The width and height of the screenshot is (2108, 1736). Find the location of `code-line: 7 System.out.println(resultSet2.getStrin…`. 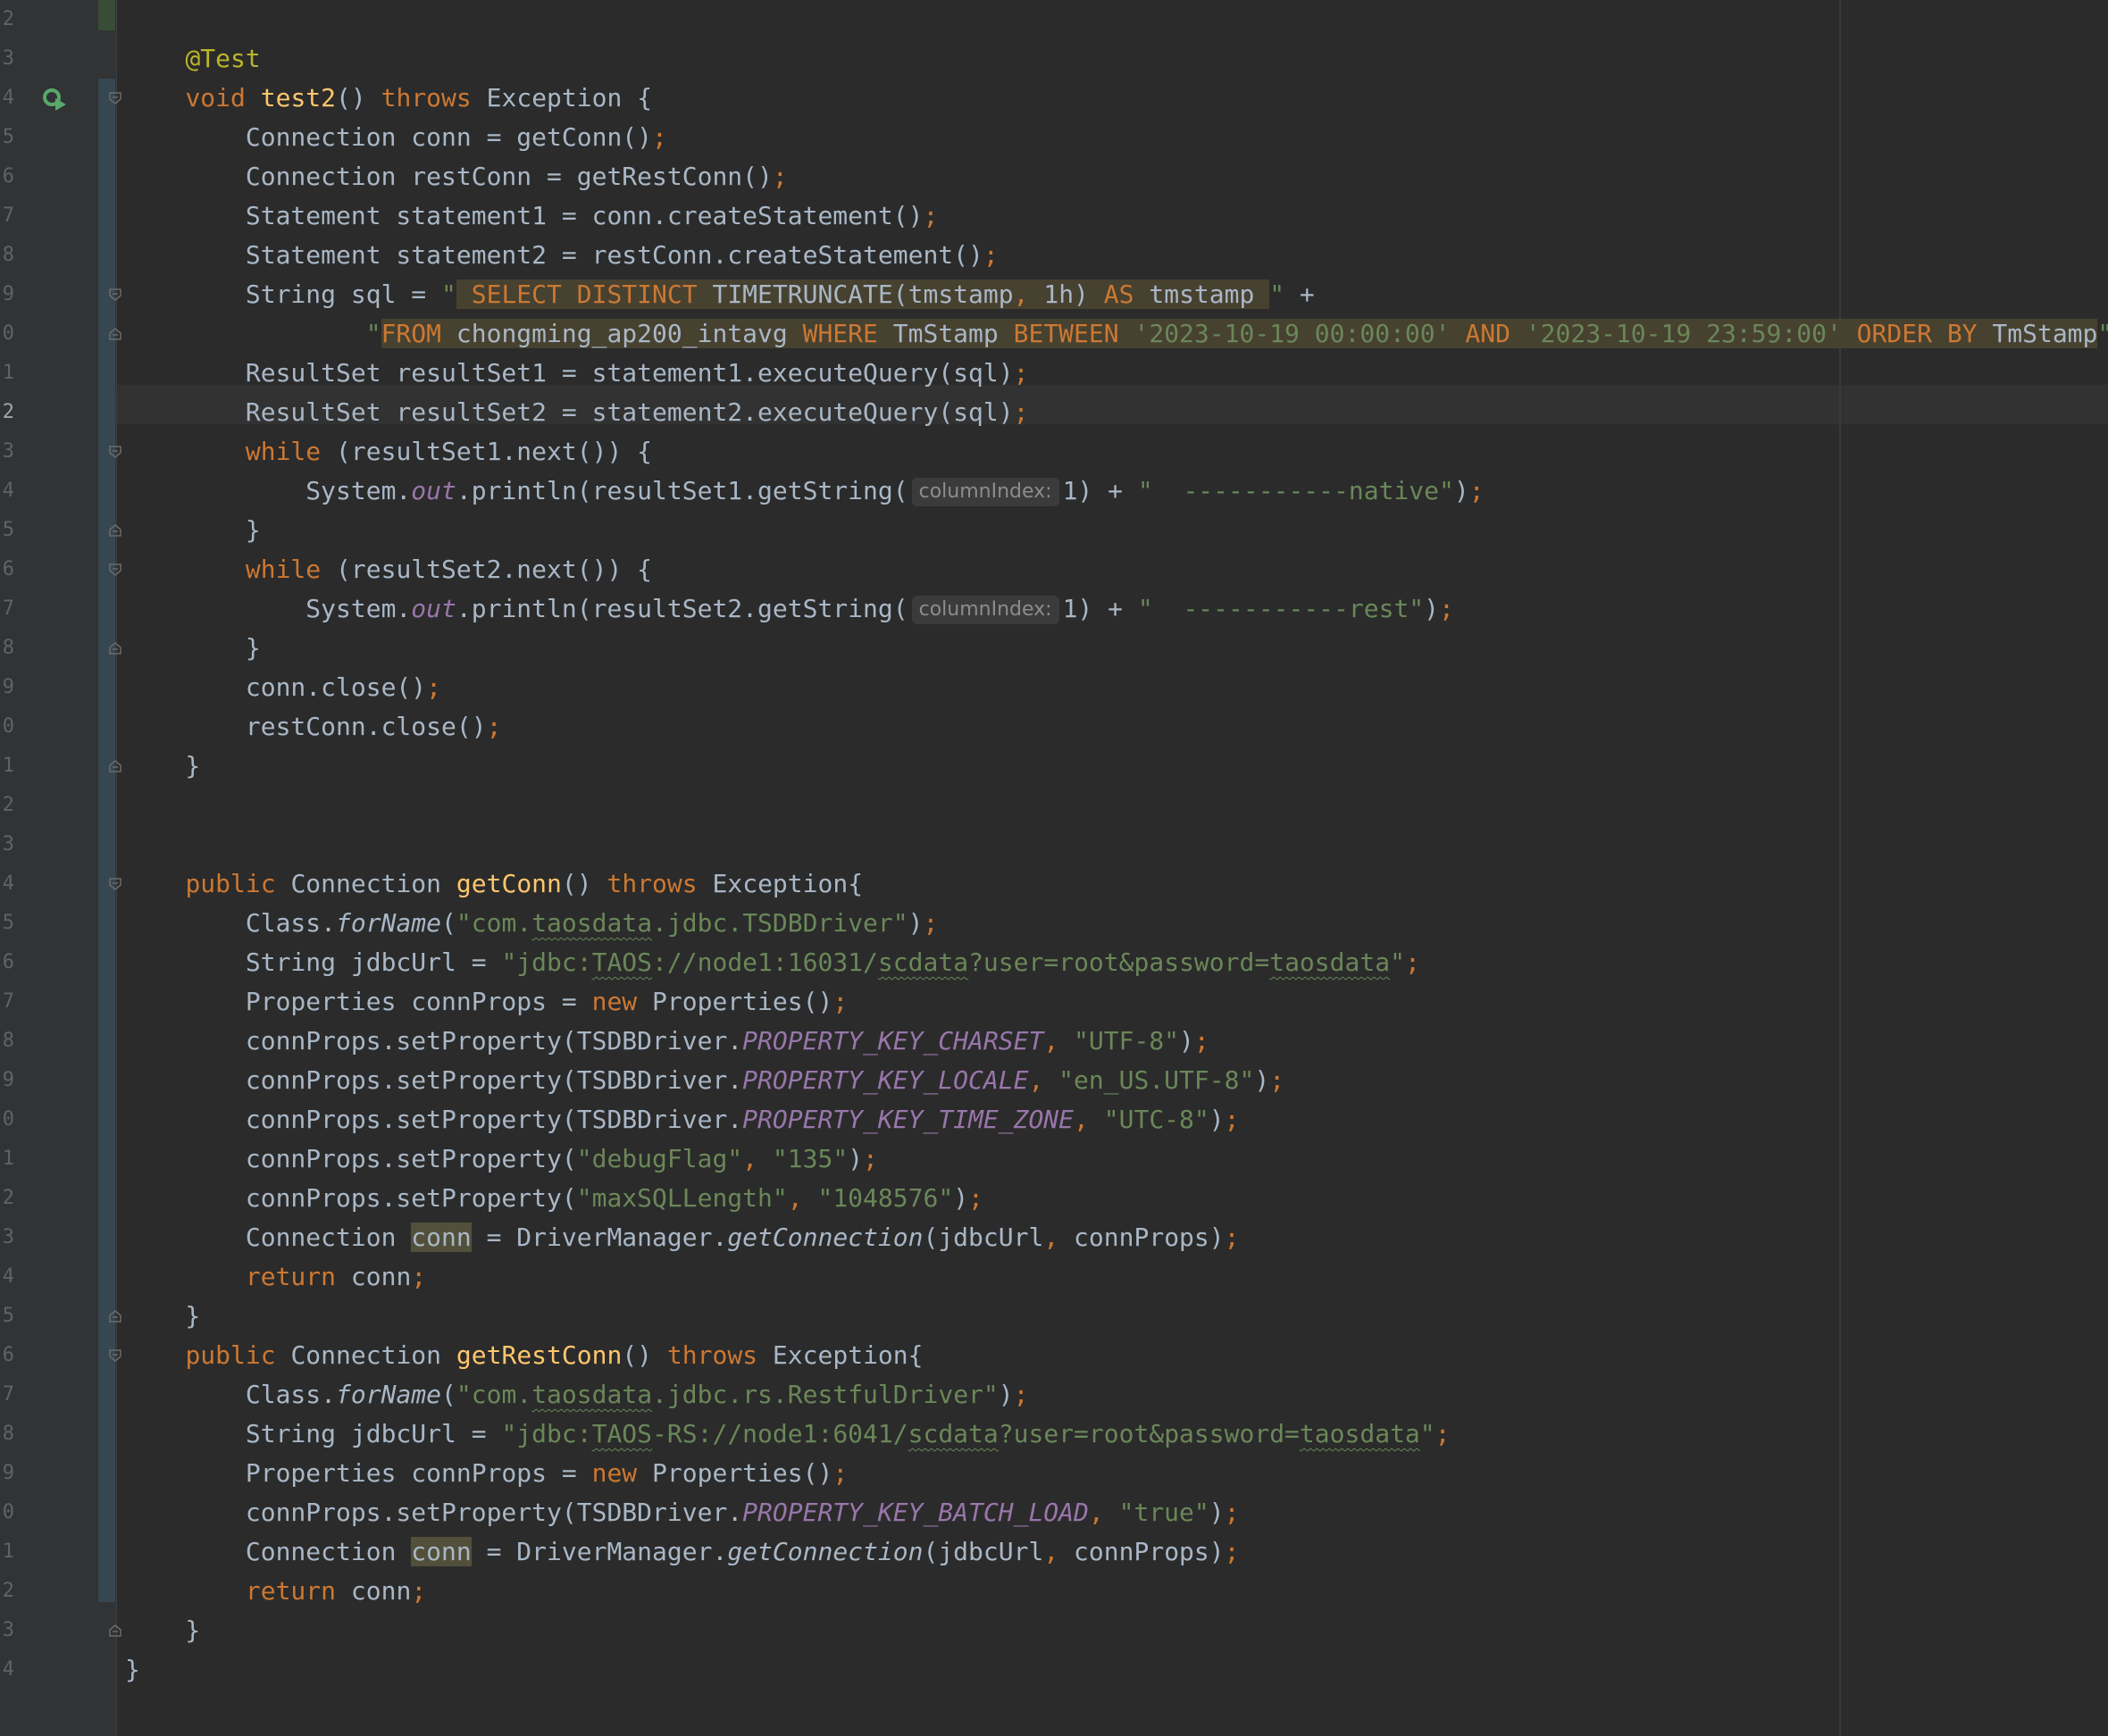

code-line: 7 System.out.println(resultSet2.getStrin… is located at coordinates (1054, 609).